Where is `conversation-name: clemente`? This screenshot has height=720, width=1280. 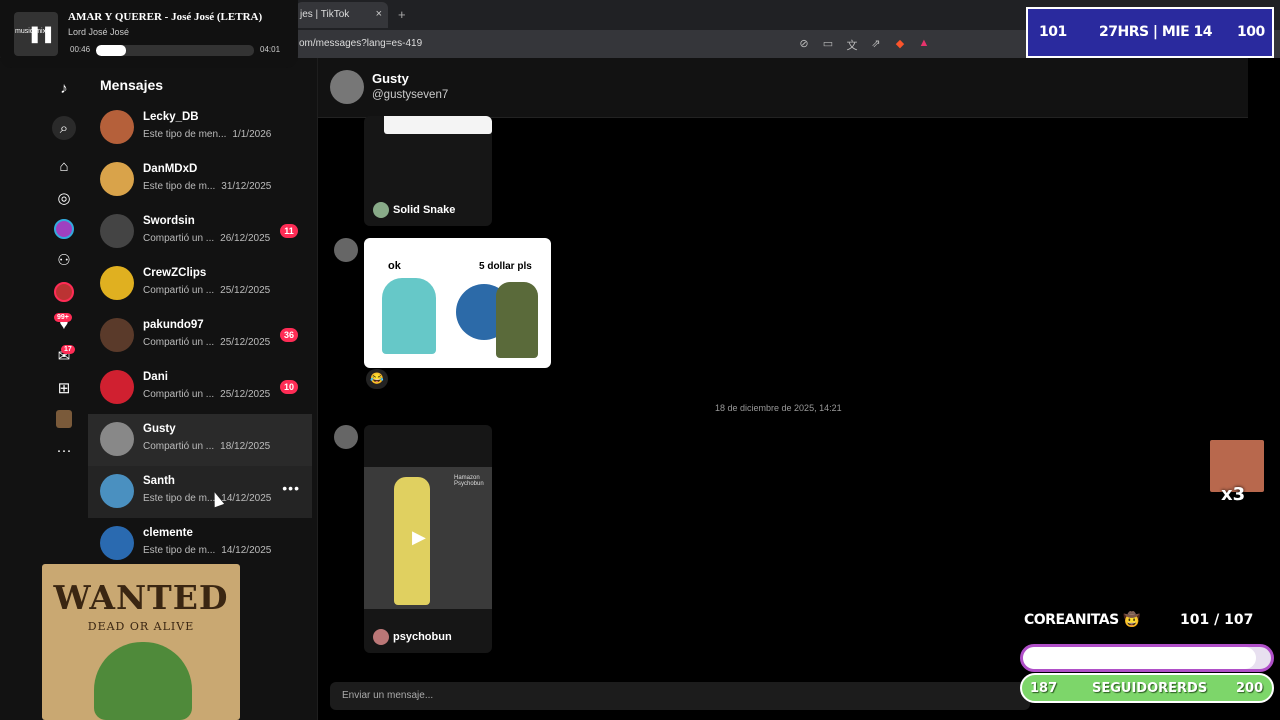
conversation-name: clemente is located at coordinates (168, 533).